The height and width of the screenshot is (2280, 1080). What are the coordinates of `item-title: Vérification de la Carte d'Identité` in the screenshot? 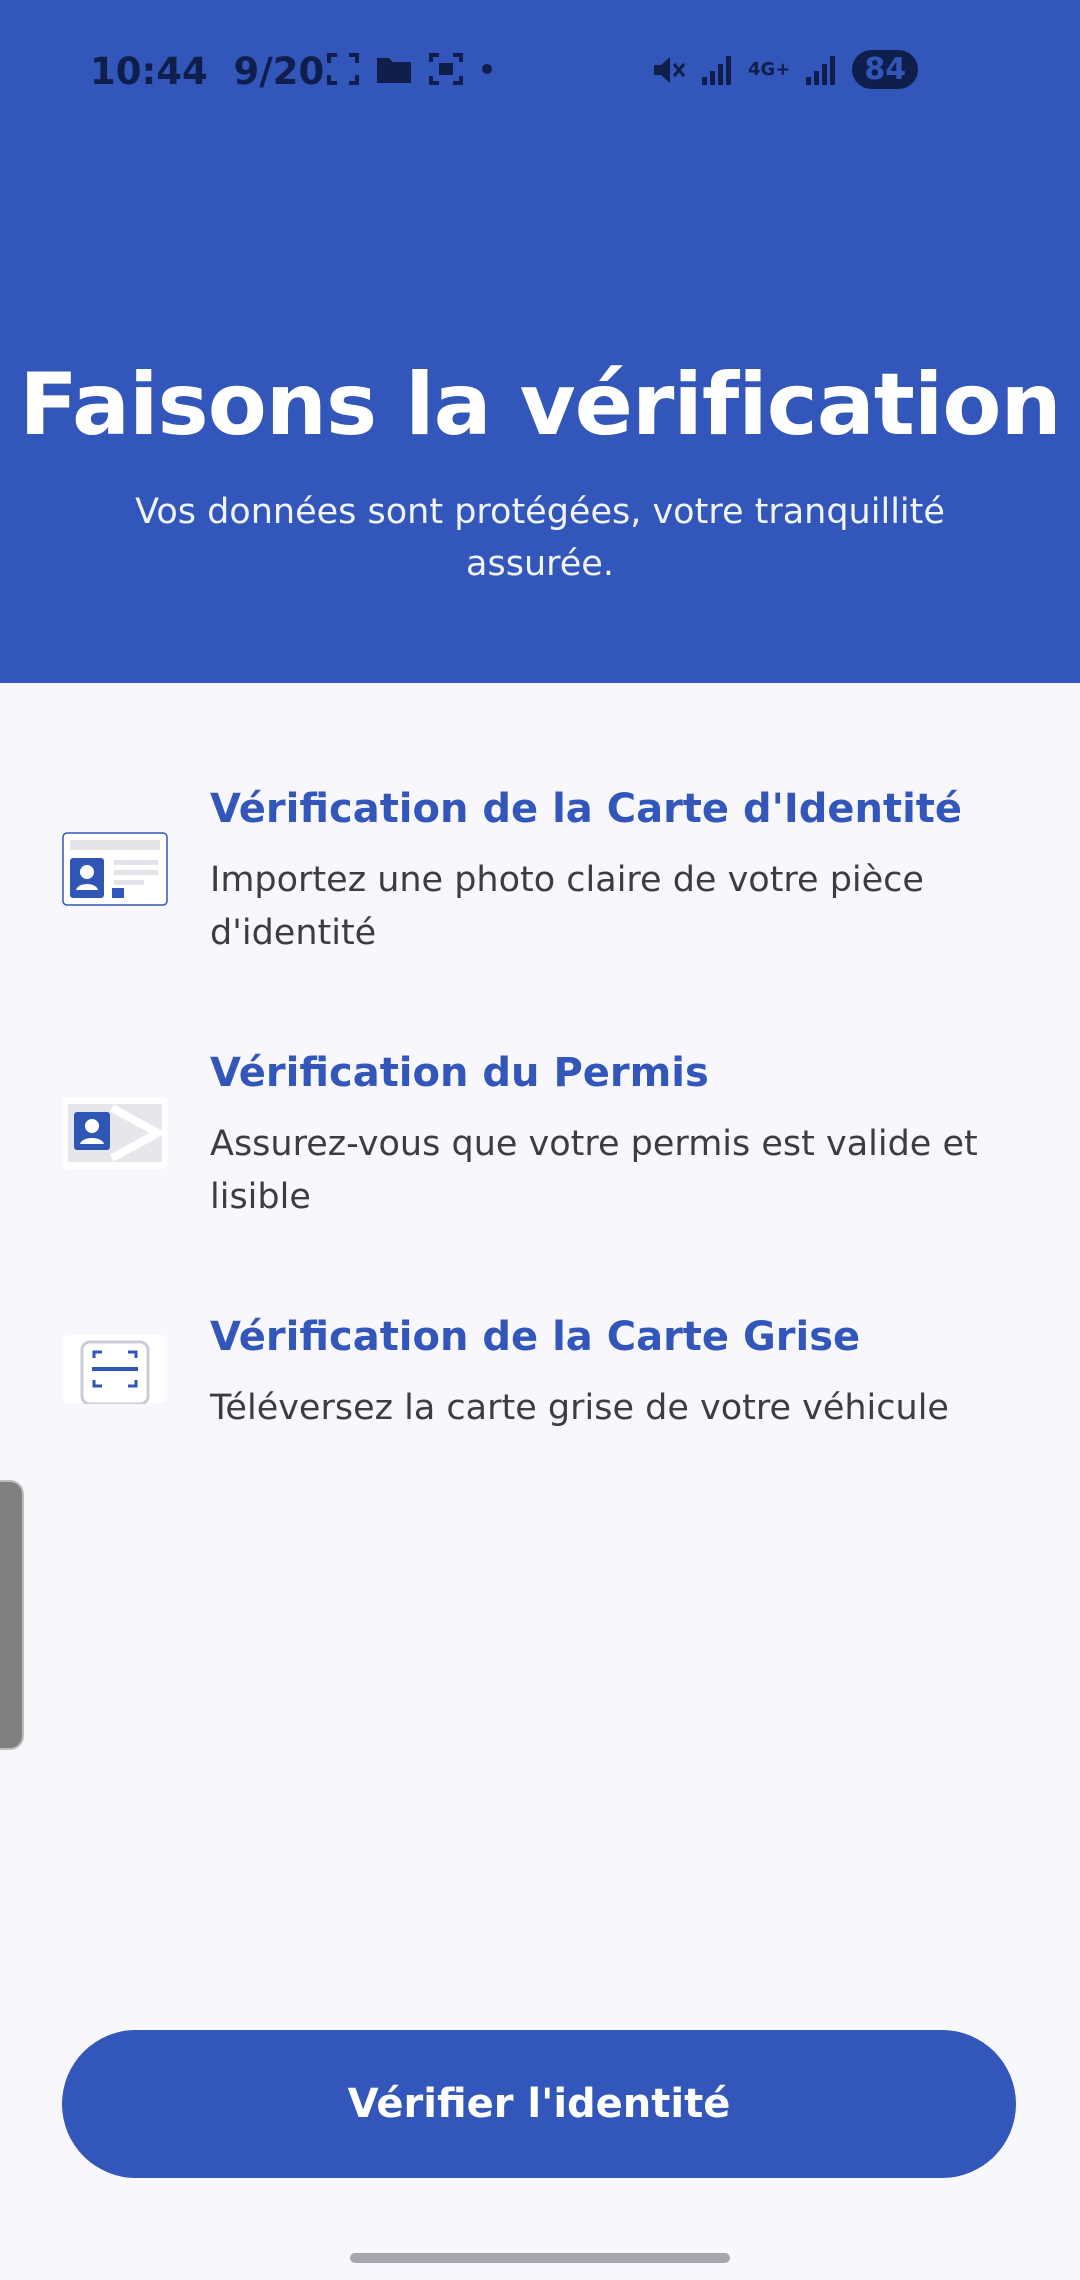 It's located at (586, 809).